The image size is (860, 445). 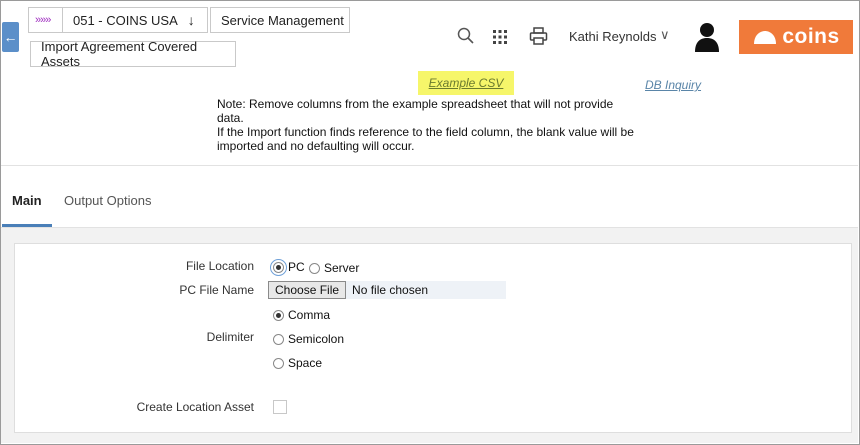 I want to click on breadcrumb-home: »»», so click(x=47, y=20).